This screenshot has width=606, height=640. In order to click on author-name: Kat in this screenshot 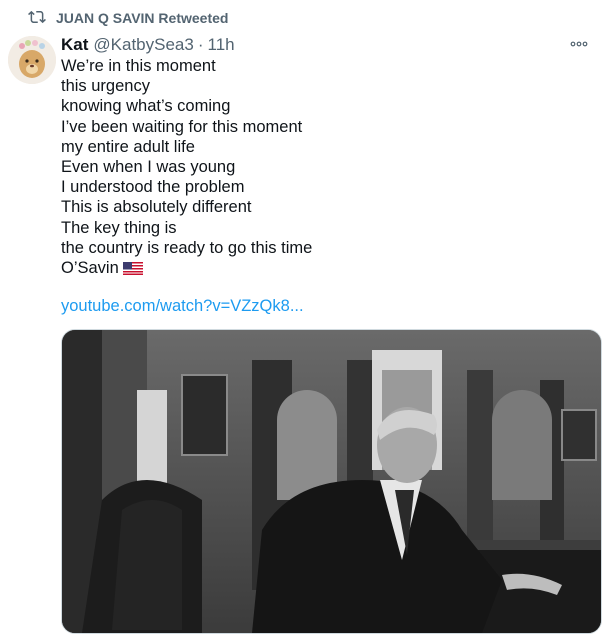, I will do `click(74, 45)`.